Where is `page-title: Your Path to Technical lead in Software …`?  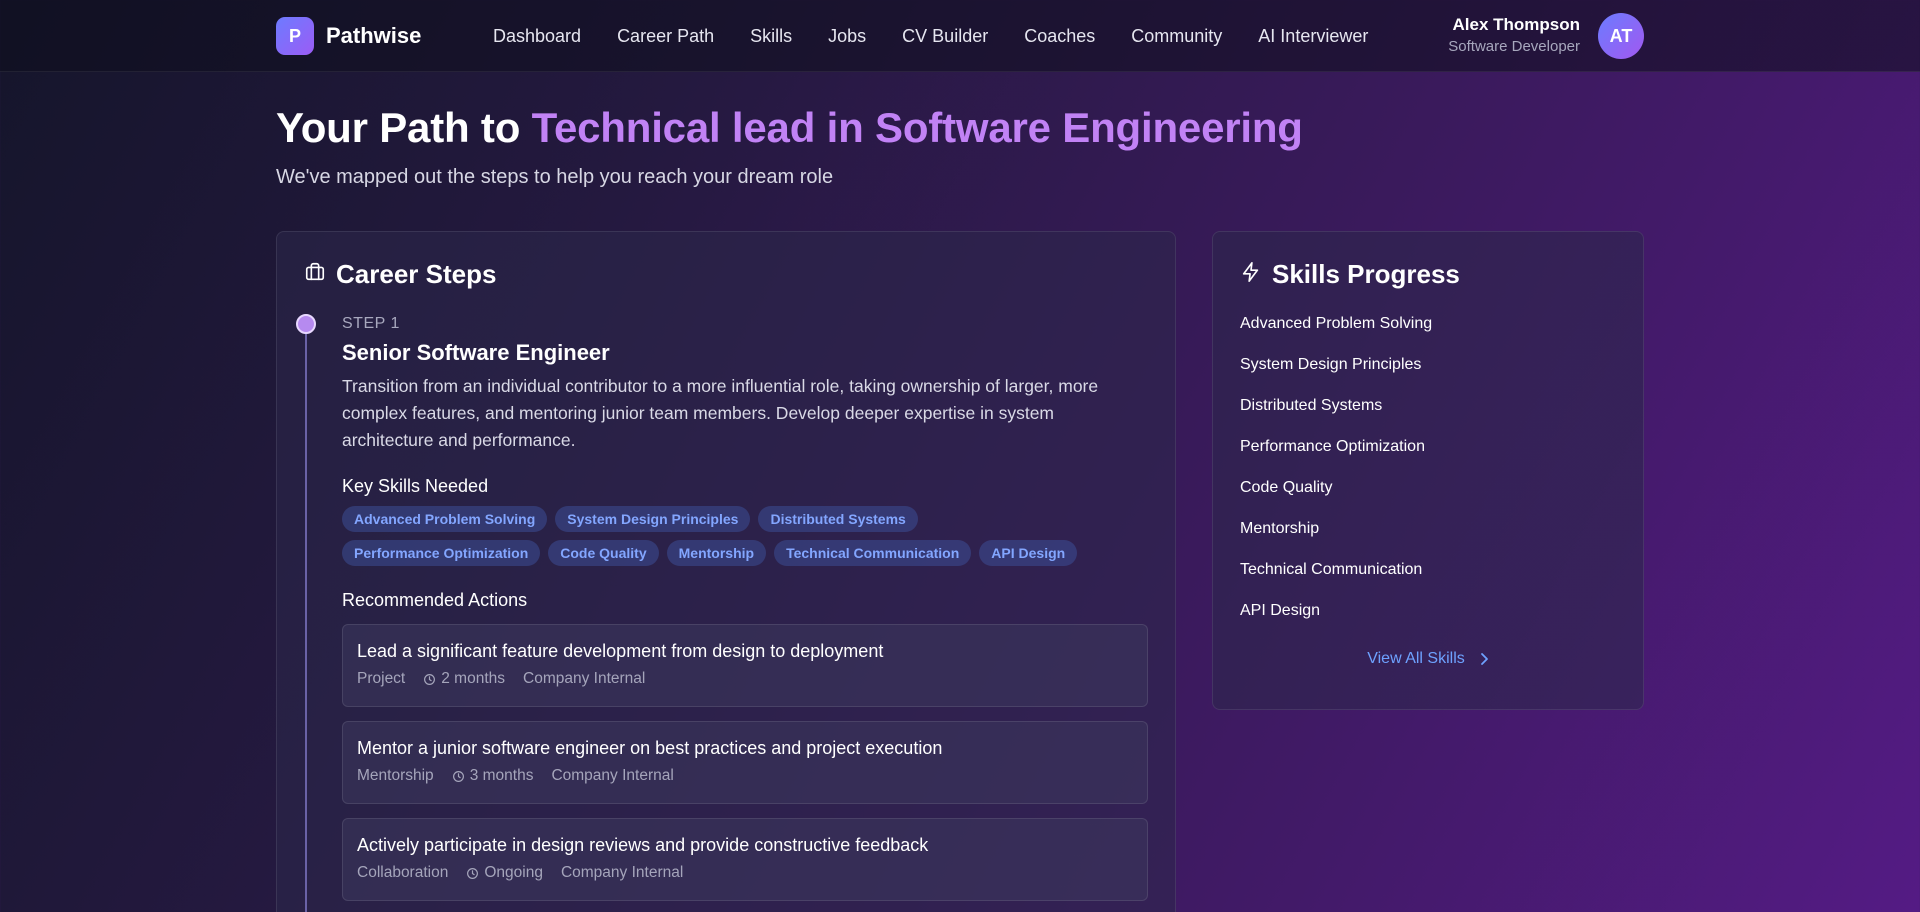
page-title: Your Path to Technical lead in Software … is located at coordinates (789, 128).